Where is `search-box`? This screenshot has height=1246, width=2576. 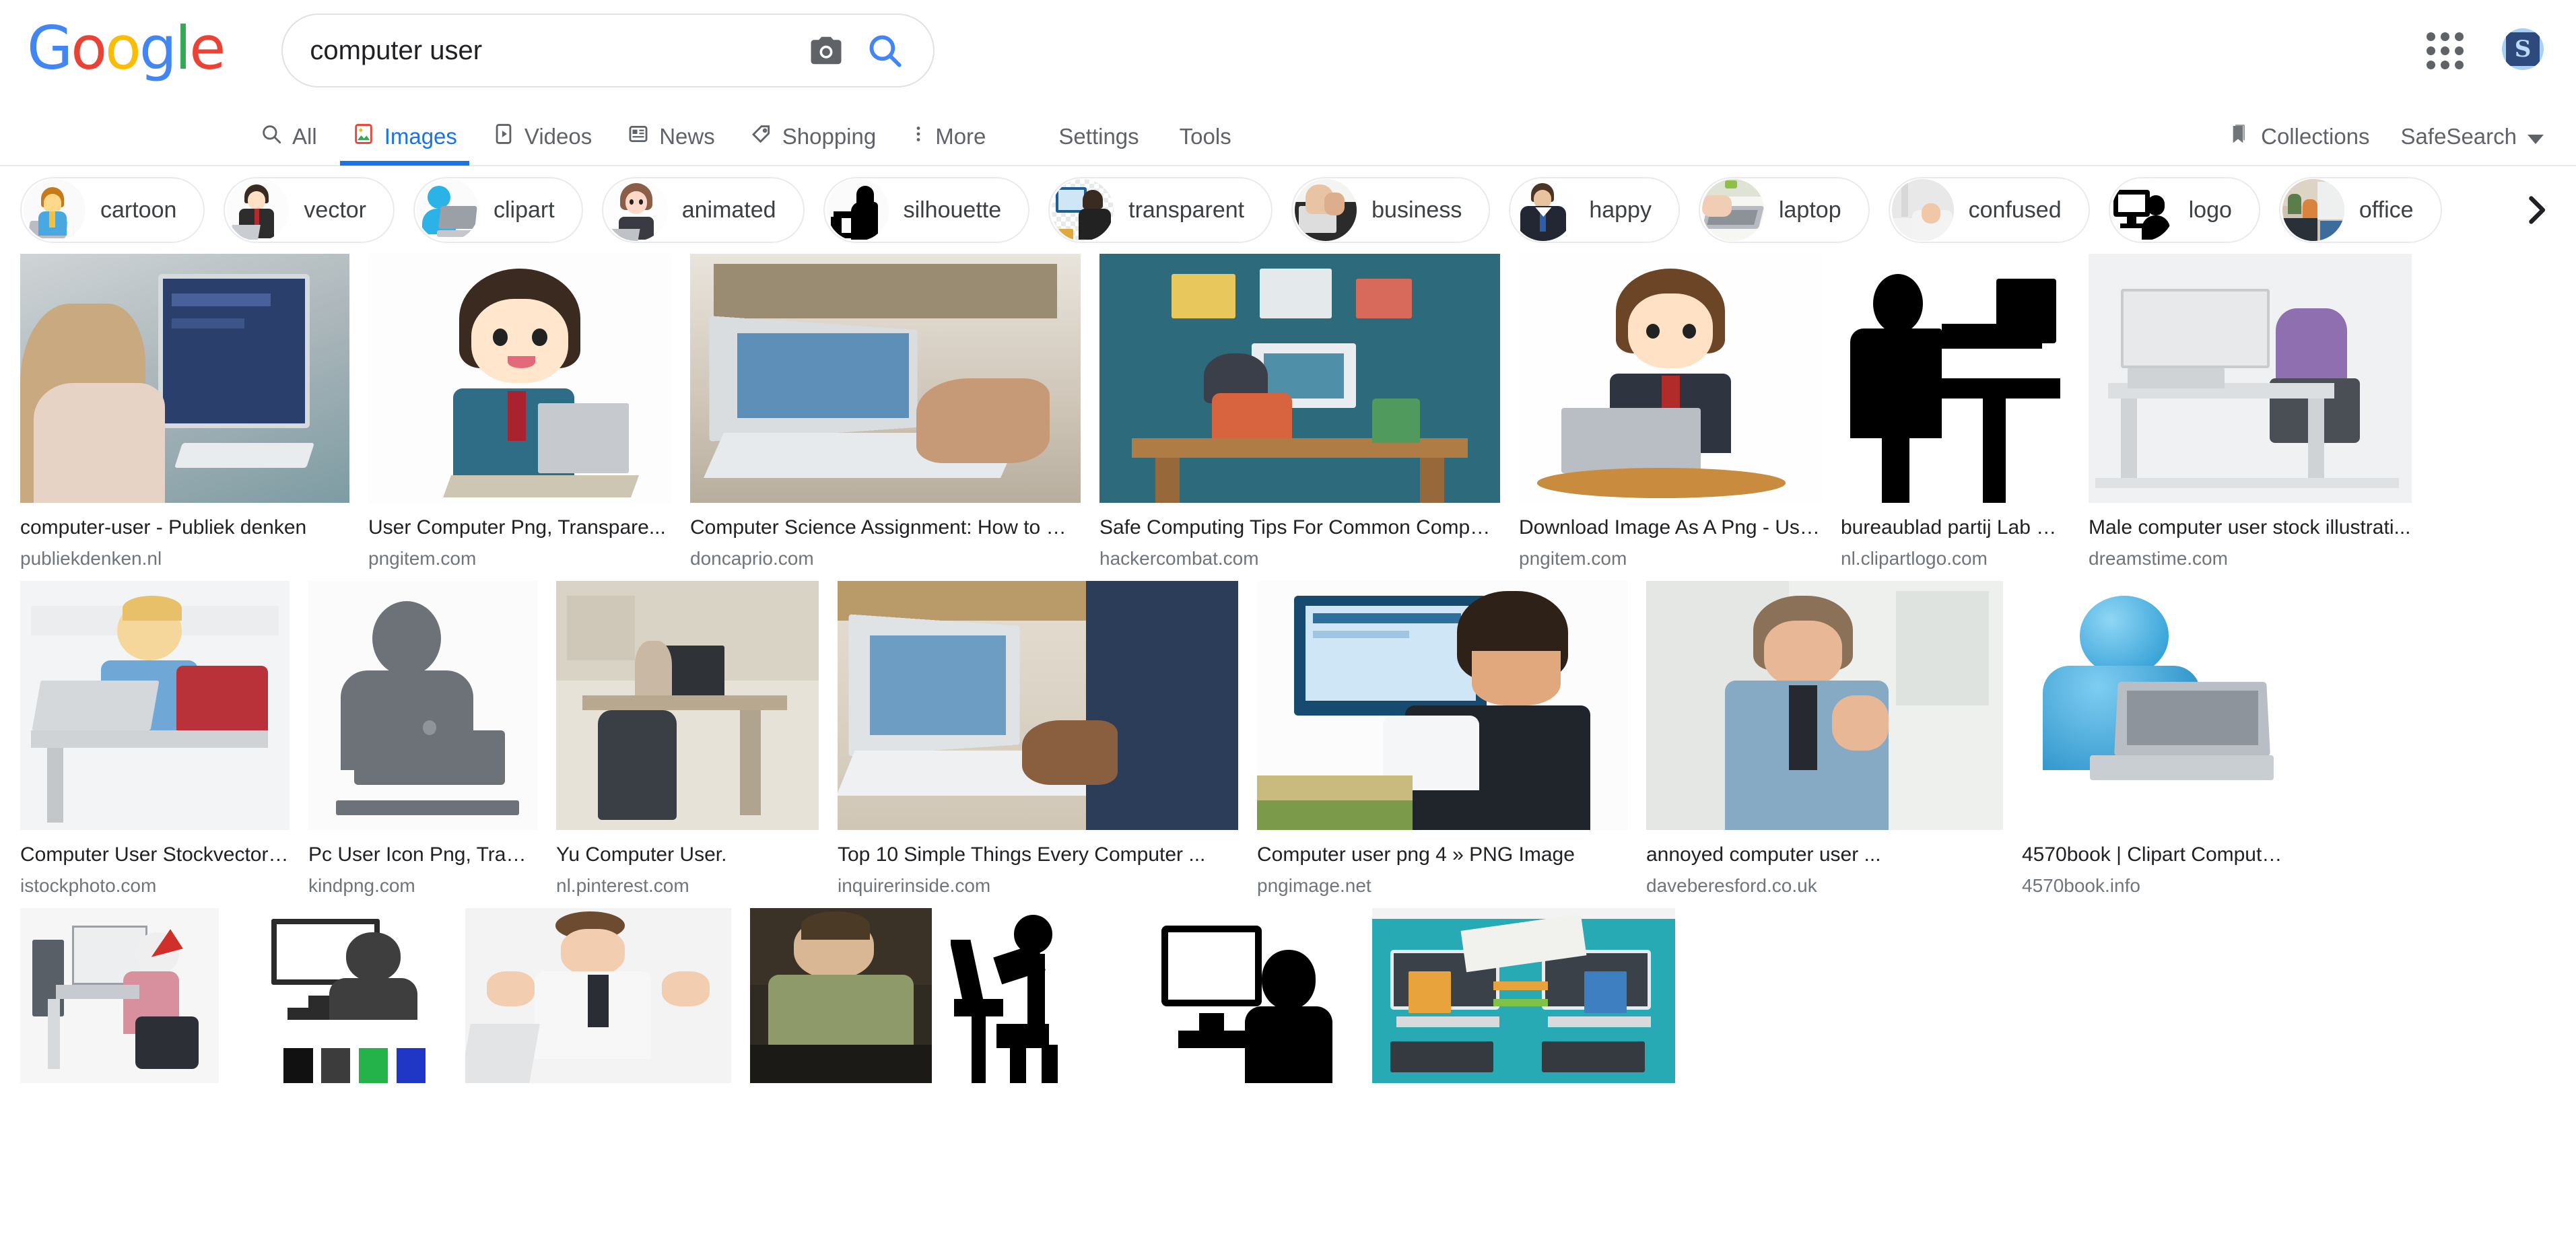
search-box is located at coordinates (608, 51).